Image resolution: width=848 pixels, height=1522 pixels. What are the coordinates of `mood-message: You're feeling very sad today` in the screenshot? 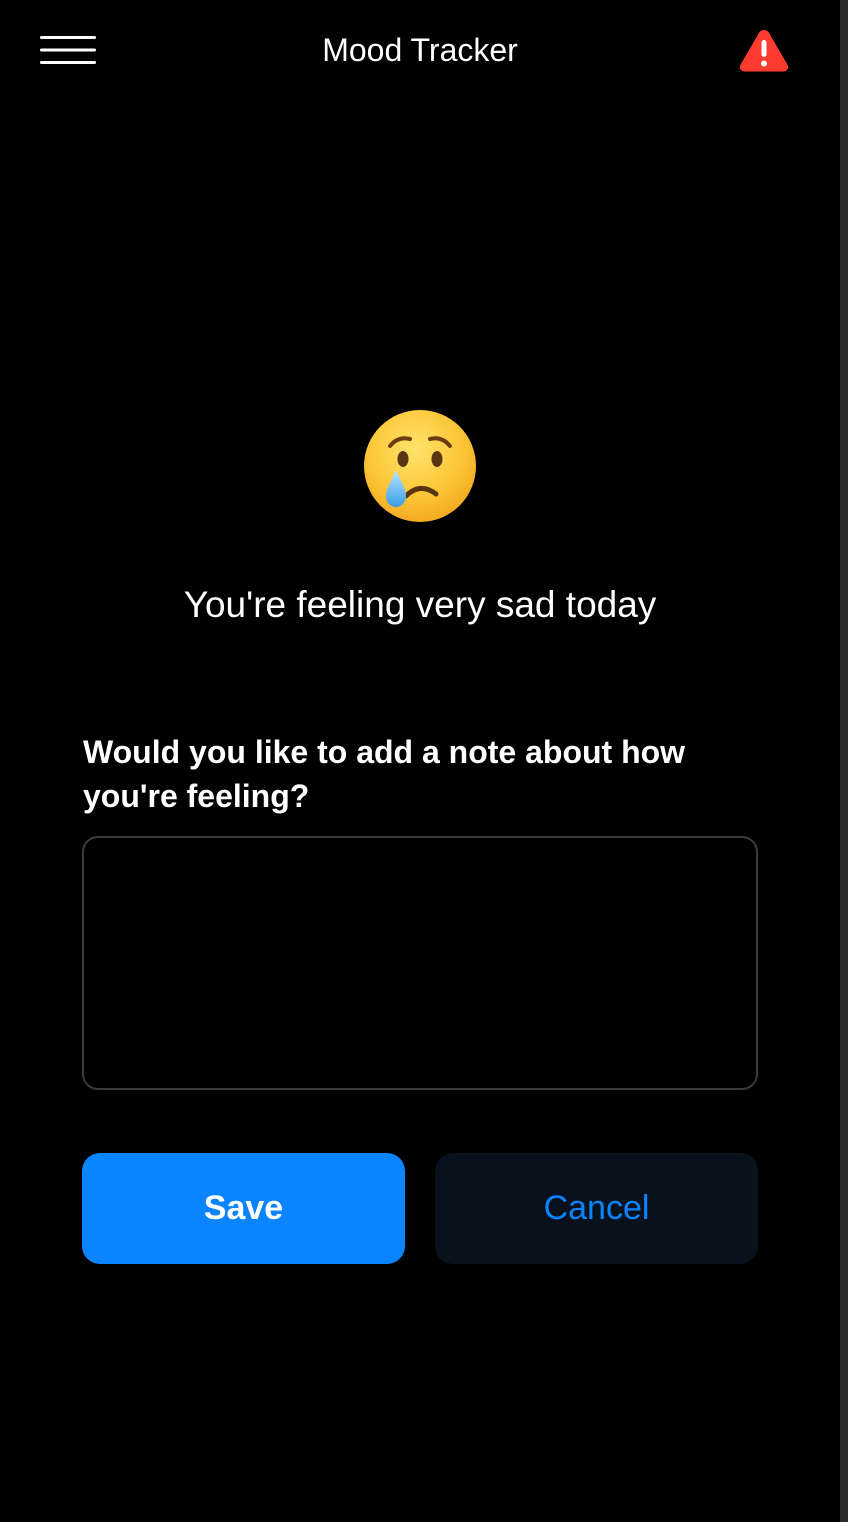 It's located at (420, 604).